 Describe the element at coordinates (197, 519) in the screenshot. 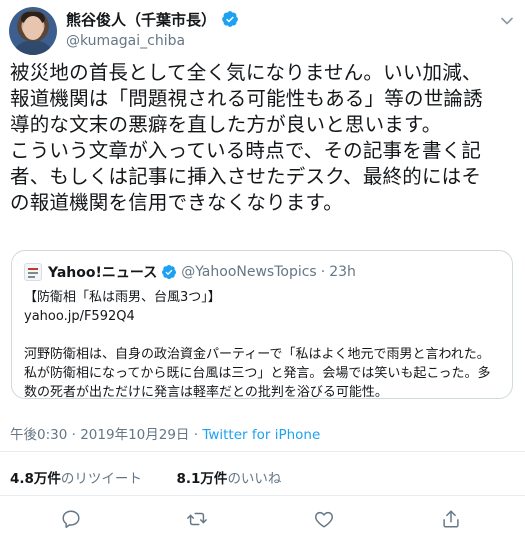

I see `retweet-icon` at that location.